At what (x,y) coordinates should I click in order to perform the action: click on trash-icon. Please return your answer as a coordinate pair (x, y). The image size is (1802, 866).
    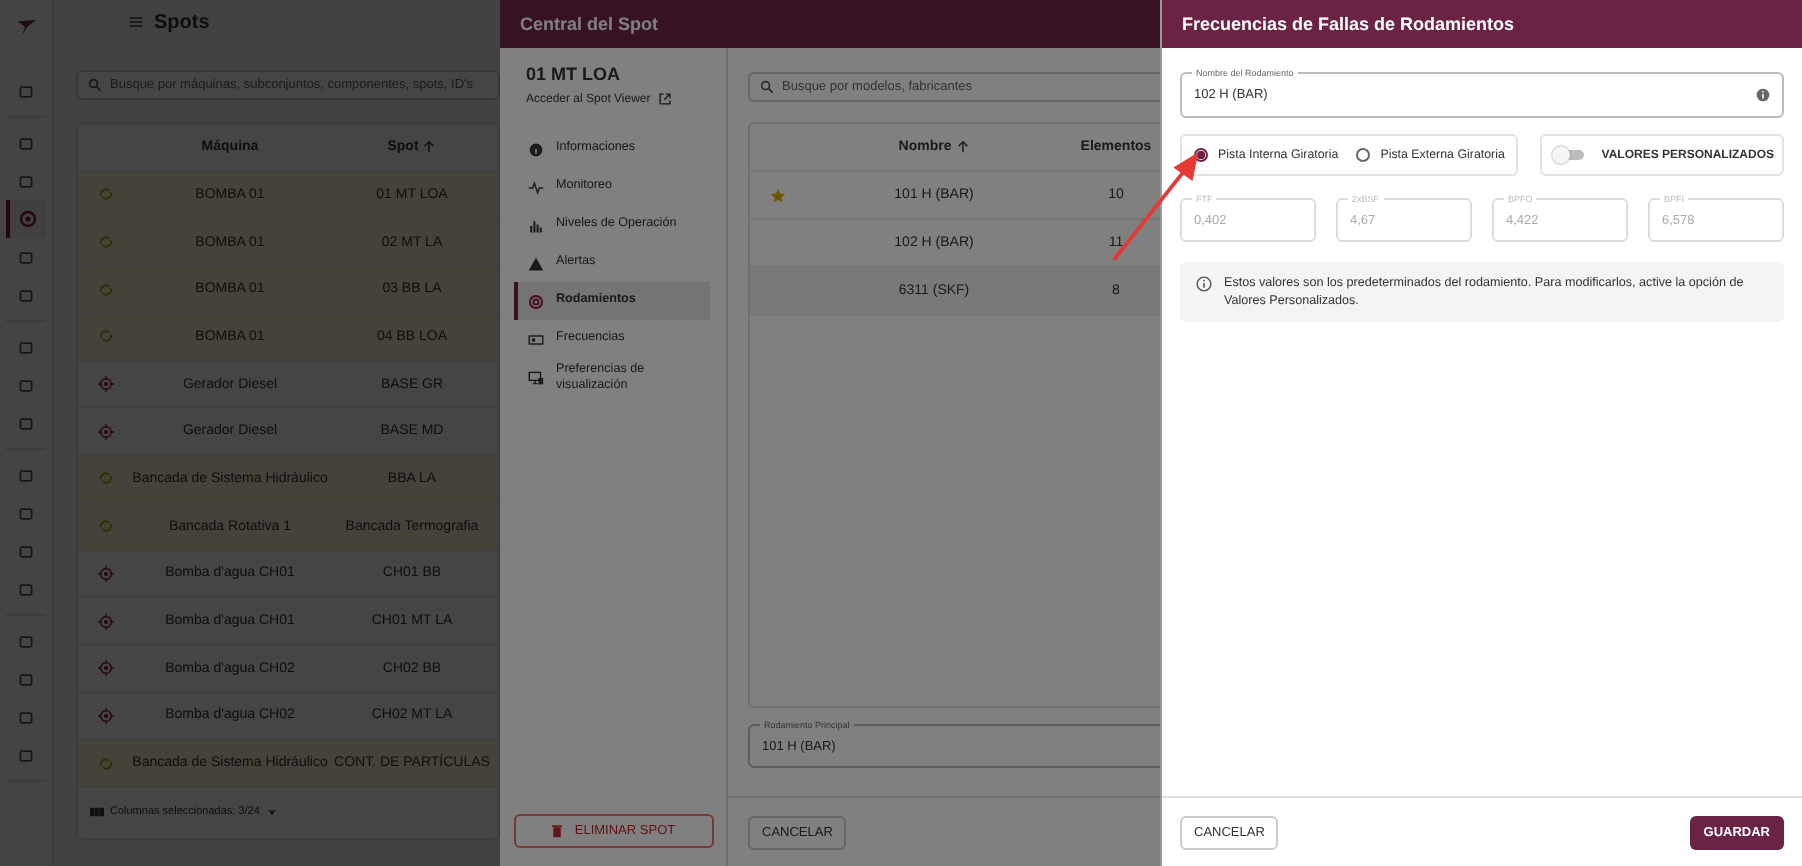
    Looking at the image, I should click on (557, 831).